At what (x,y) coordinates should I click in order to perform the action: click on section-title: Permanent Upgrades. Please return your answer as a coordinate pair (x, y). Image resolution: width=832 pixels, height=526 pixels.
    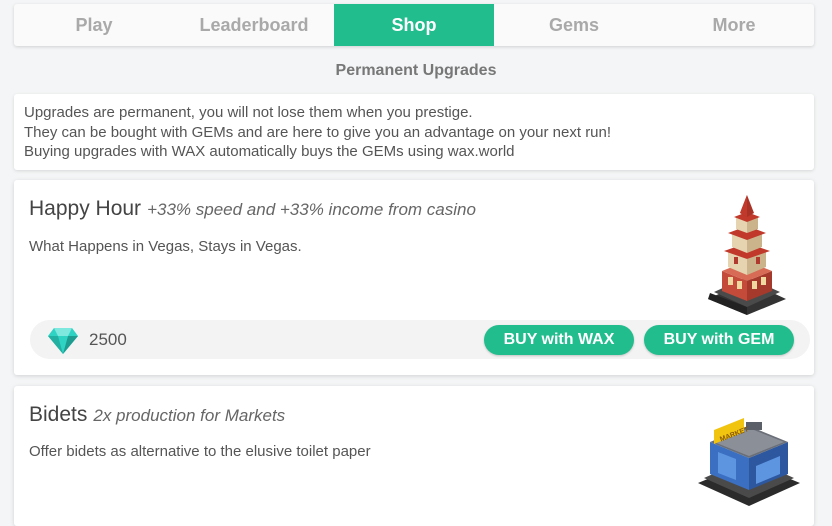
    Looking at the image, I should click on (416, 70).